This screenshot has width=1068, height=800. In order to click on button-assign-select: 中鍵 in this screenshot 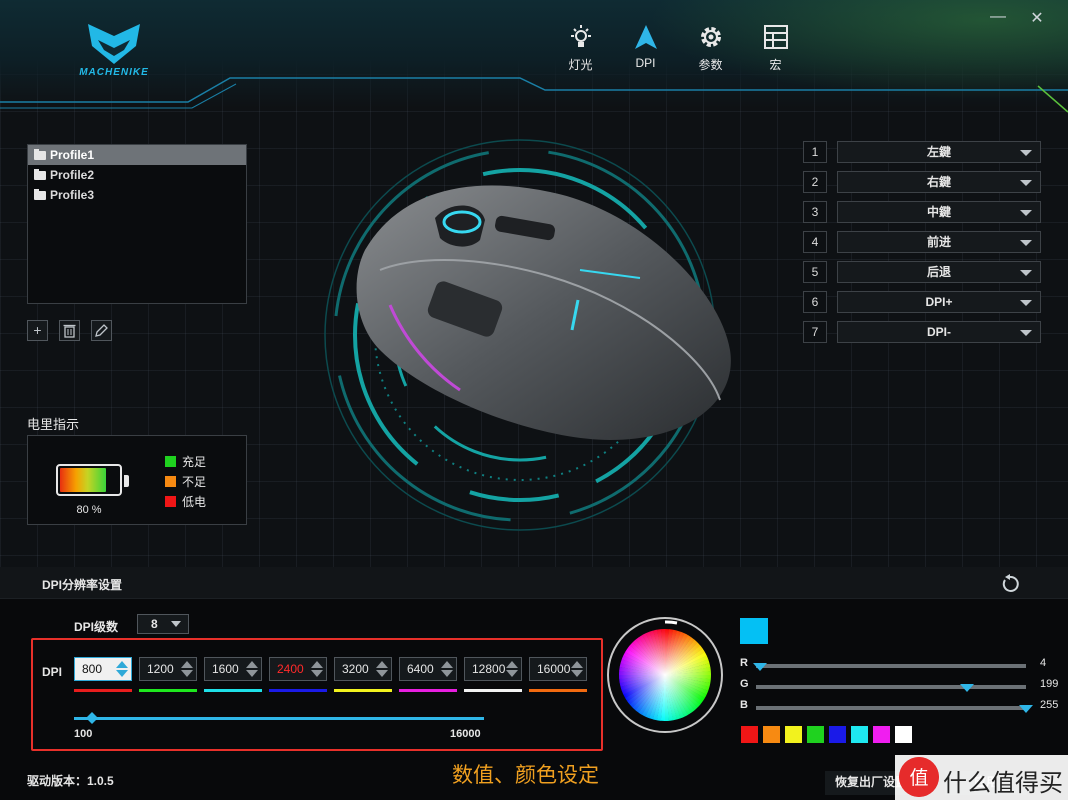, I will do `click(939, 212)`.